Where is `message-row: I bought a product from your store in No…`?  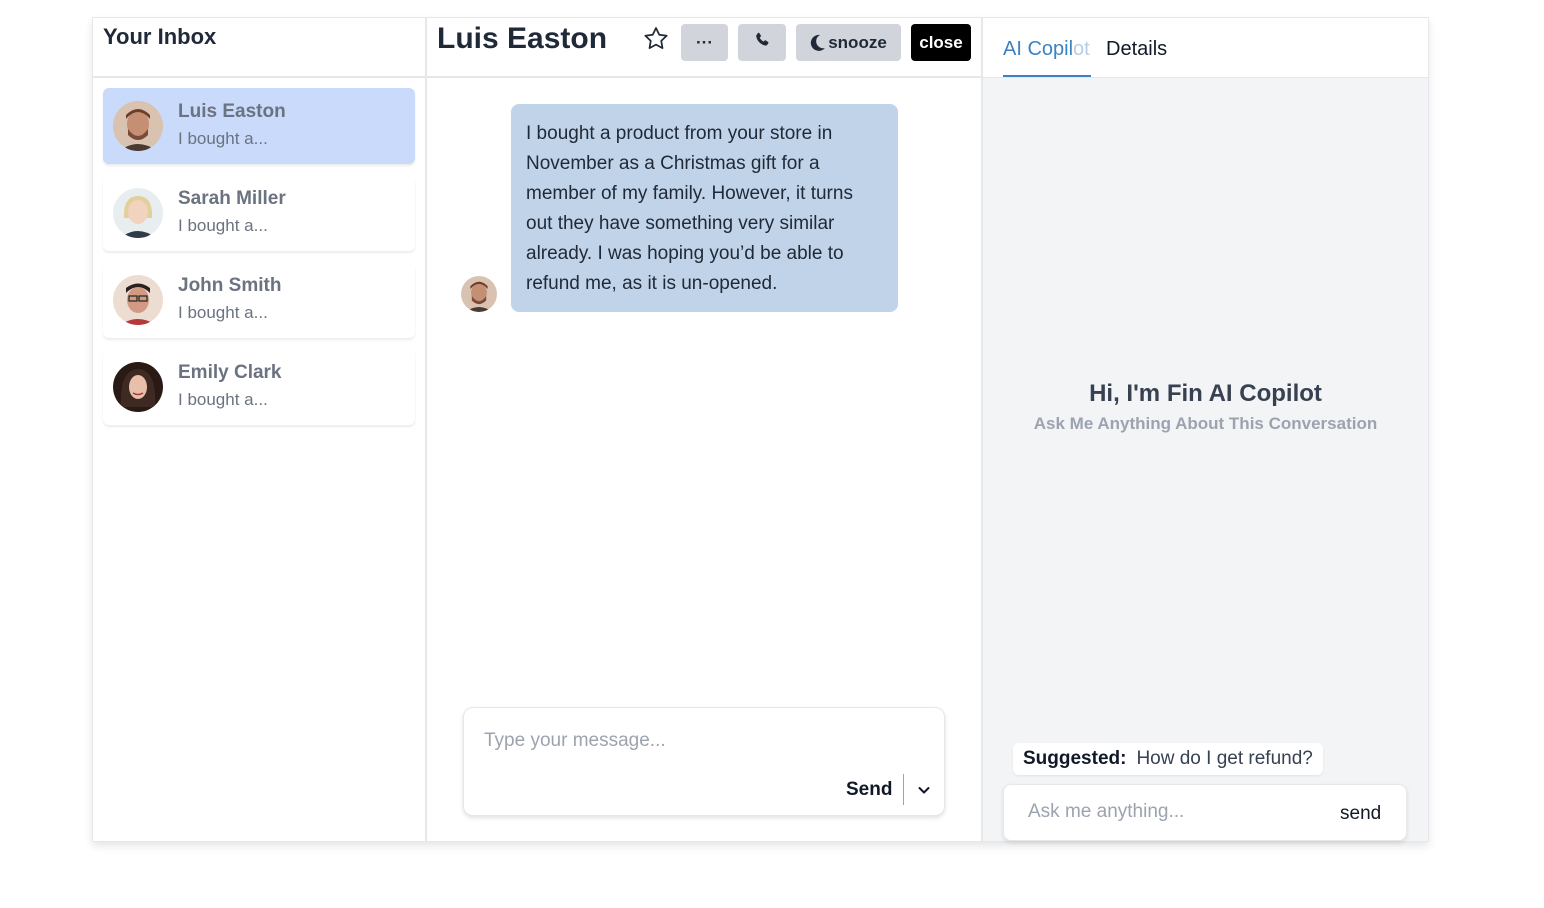
message-row: I bought a product from your store in No… is located at coordinates (679, 208).